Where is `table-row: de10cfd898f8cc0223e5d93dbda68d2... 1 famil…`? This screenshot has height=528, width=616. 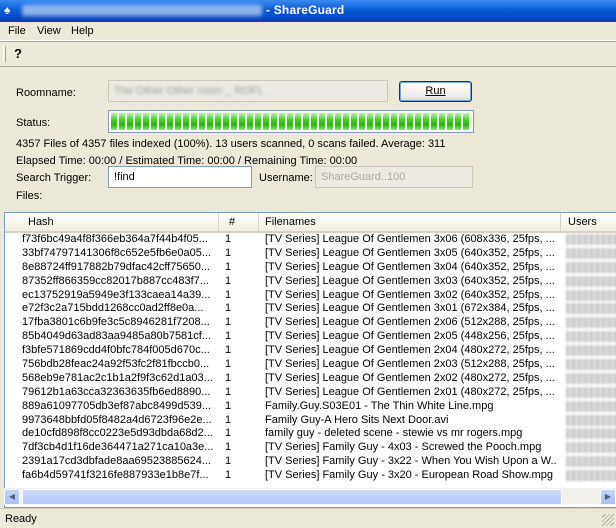
table-row: de10cfd898f8cc0223e5d93dbda68d2... 1 famil… is located at coordinates (310, 434).